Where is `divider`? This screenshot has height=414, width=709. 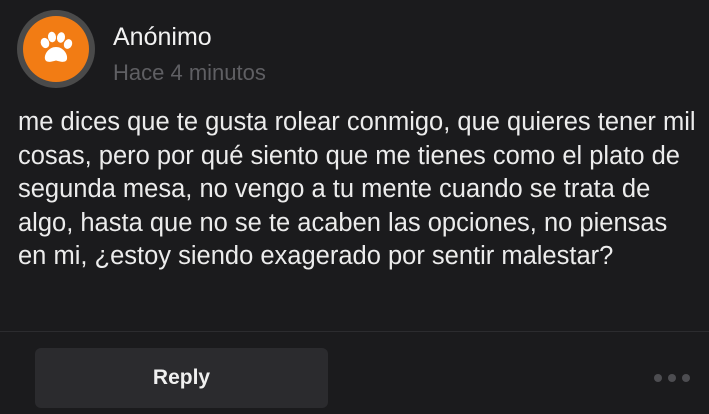
divider is located at coordinates (354, 331).